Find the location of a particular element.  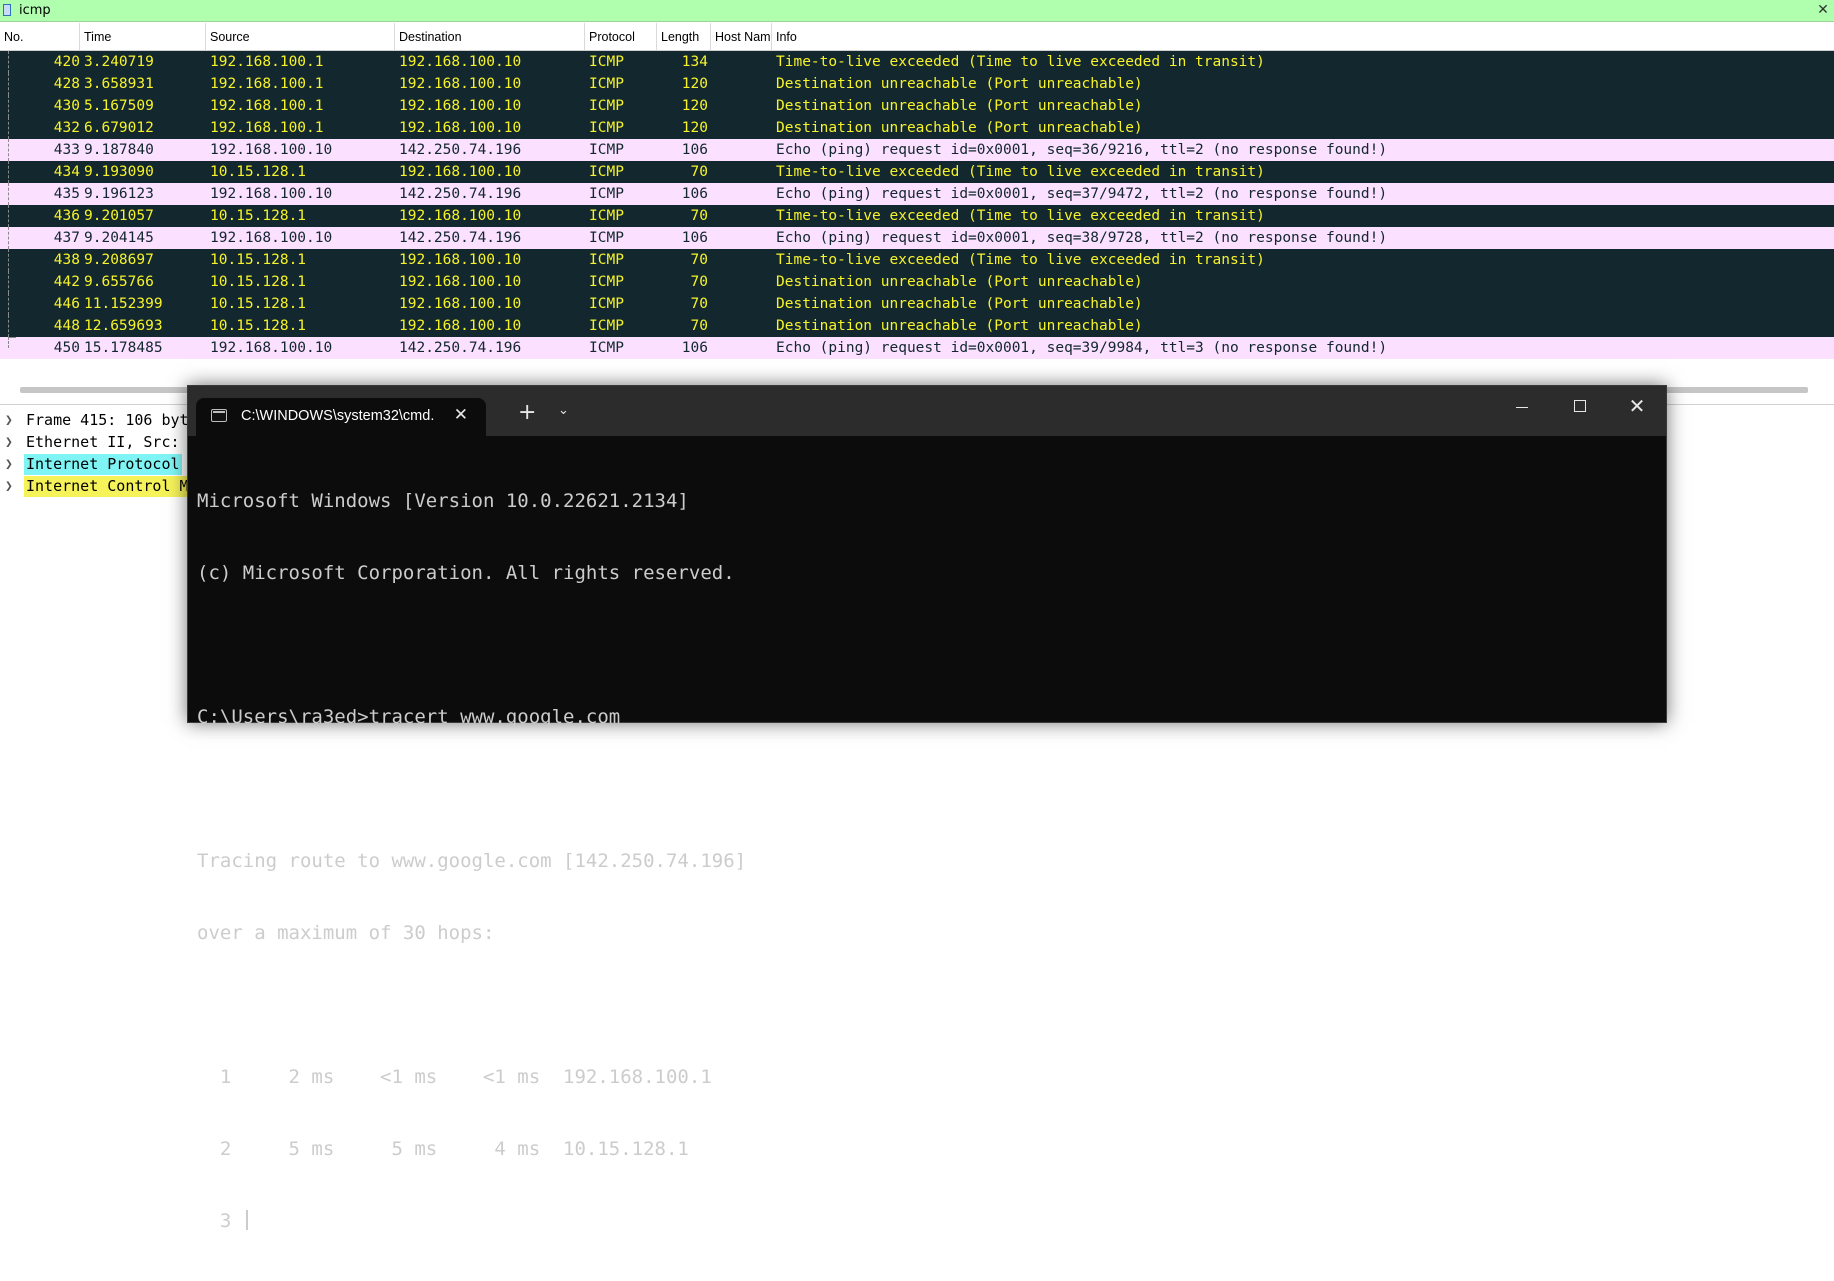

terminal-tab: C:\WINDOWS\system32\cmd. ✕ is located at coordinates (341, 417).